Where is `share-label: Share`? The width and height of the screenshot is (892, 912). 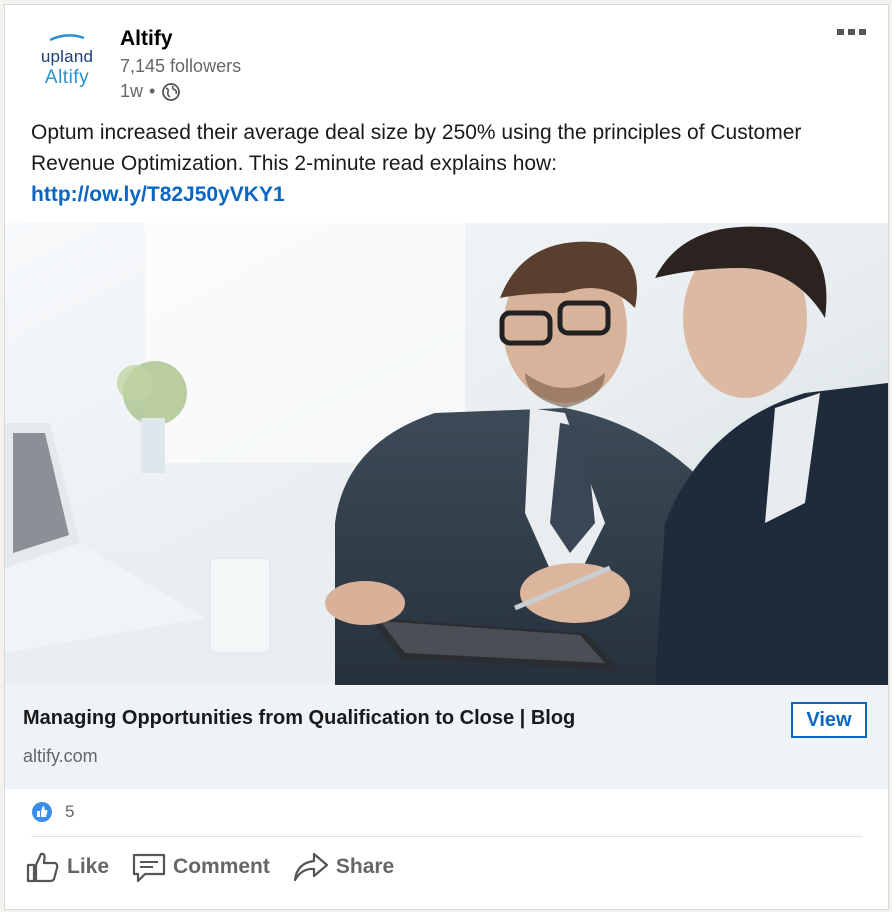
share-label: Share is located at coordinates (365, 866).